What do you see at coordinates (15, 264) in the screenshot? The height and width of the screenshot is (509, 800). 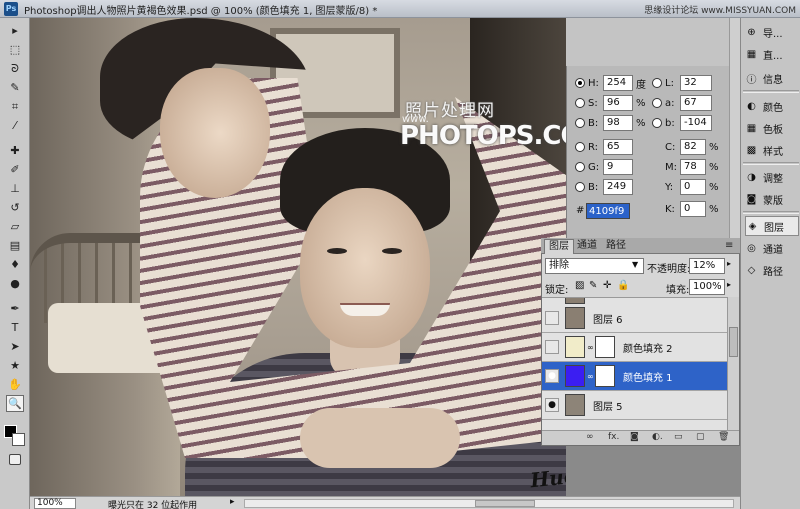 I see `blur-tool-icon: ♦` at bounding box center [15, 264].